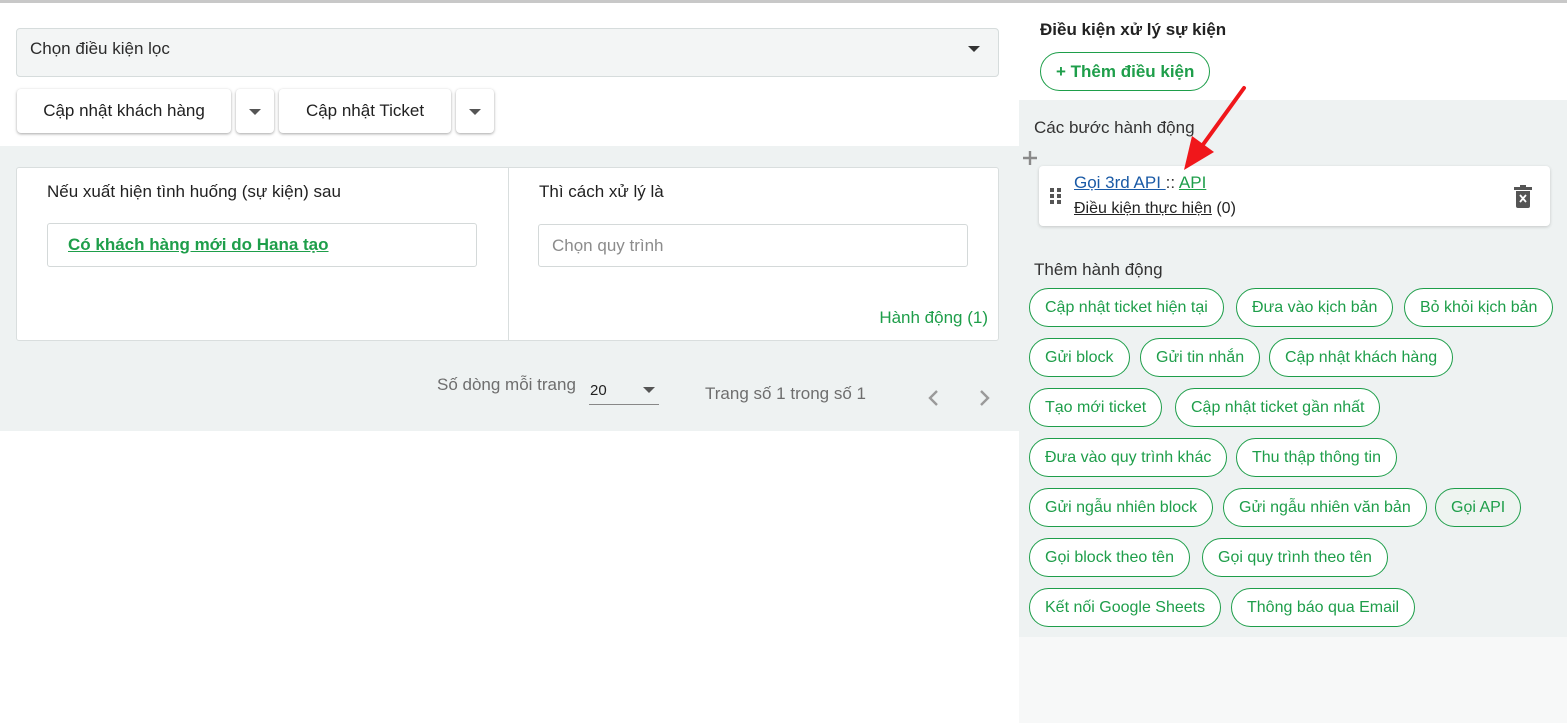 This screenshot has height=723, width=1567. I want to click on plus-icon, so click(1030, 158).